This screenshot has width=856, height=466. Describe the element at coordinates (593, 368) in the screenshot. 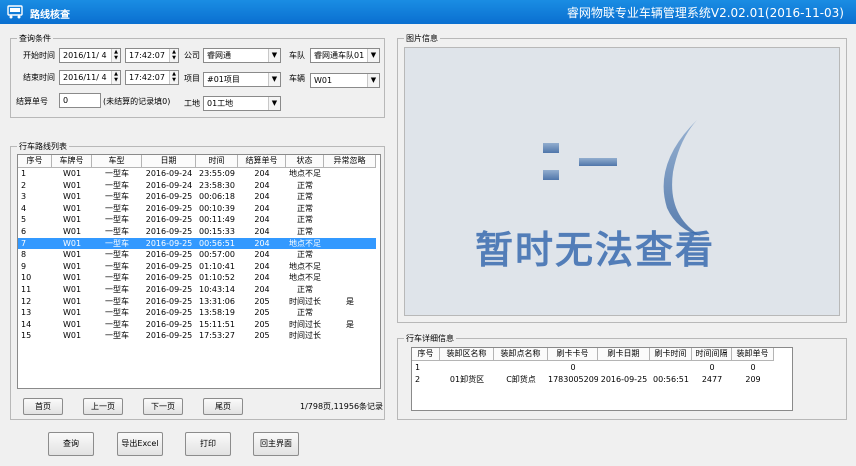

I see `table-row: 1 0 0 0` at that location.